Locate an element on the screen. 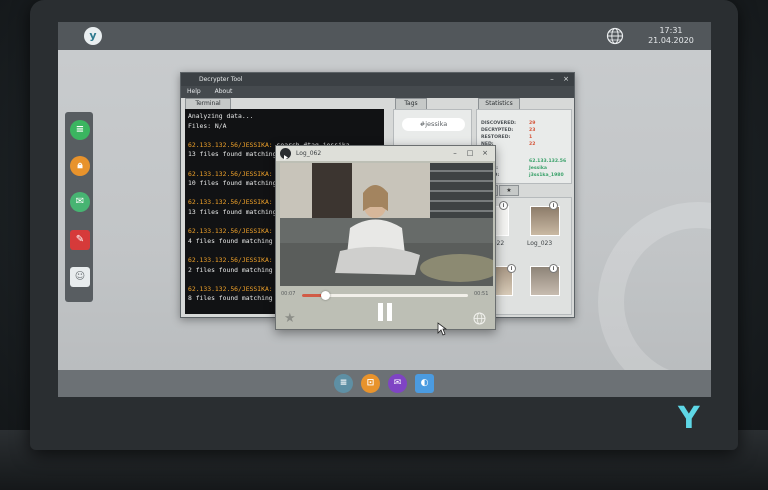  contact-icon: ☺ is located at coordinates (80, 277).